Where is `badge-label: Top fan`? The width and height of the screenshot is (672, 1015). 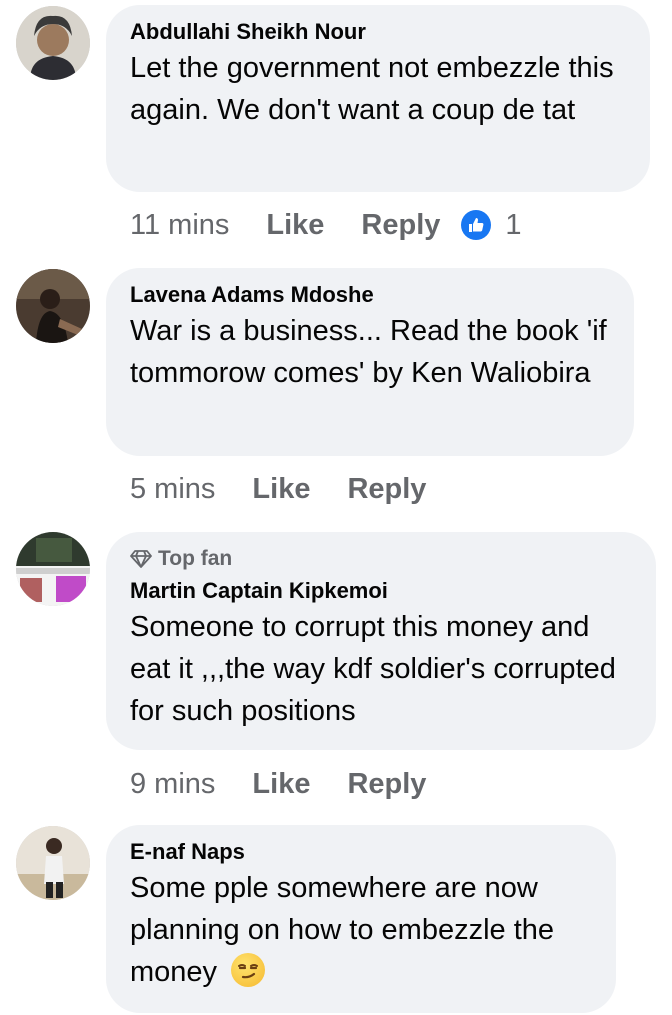 badge-label: Top fan is located at coordinates (195, 558).